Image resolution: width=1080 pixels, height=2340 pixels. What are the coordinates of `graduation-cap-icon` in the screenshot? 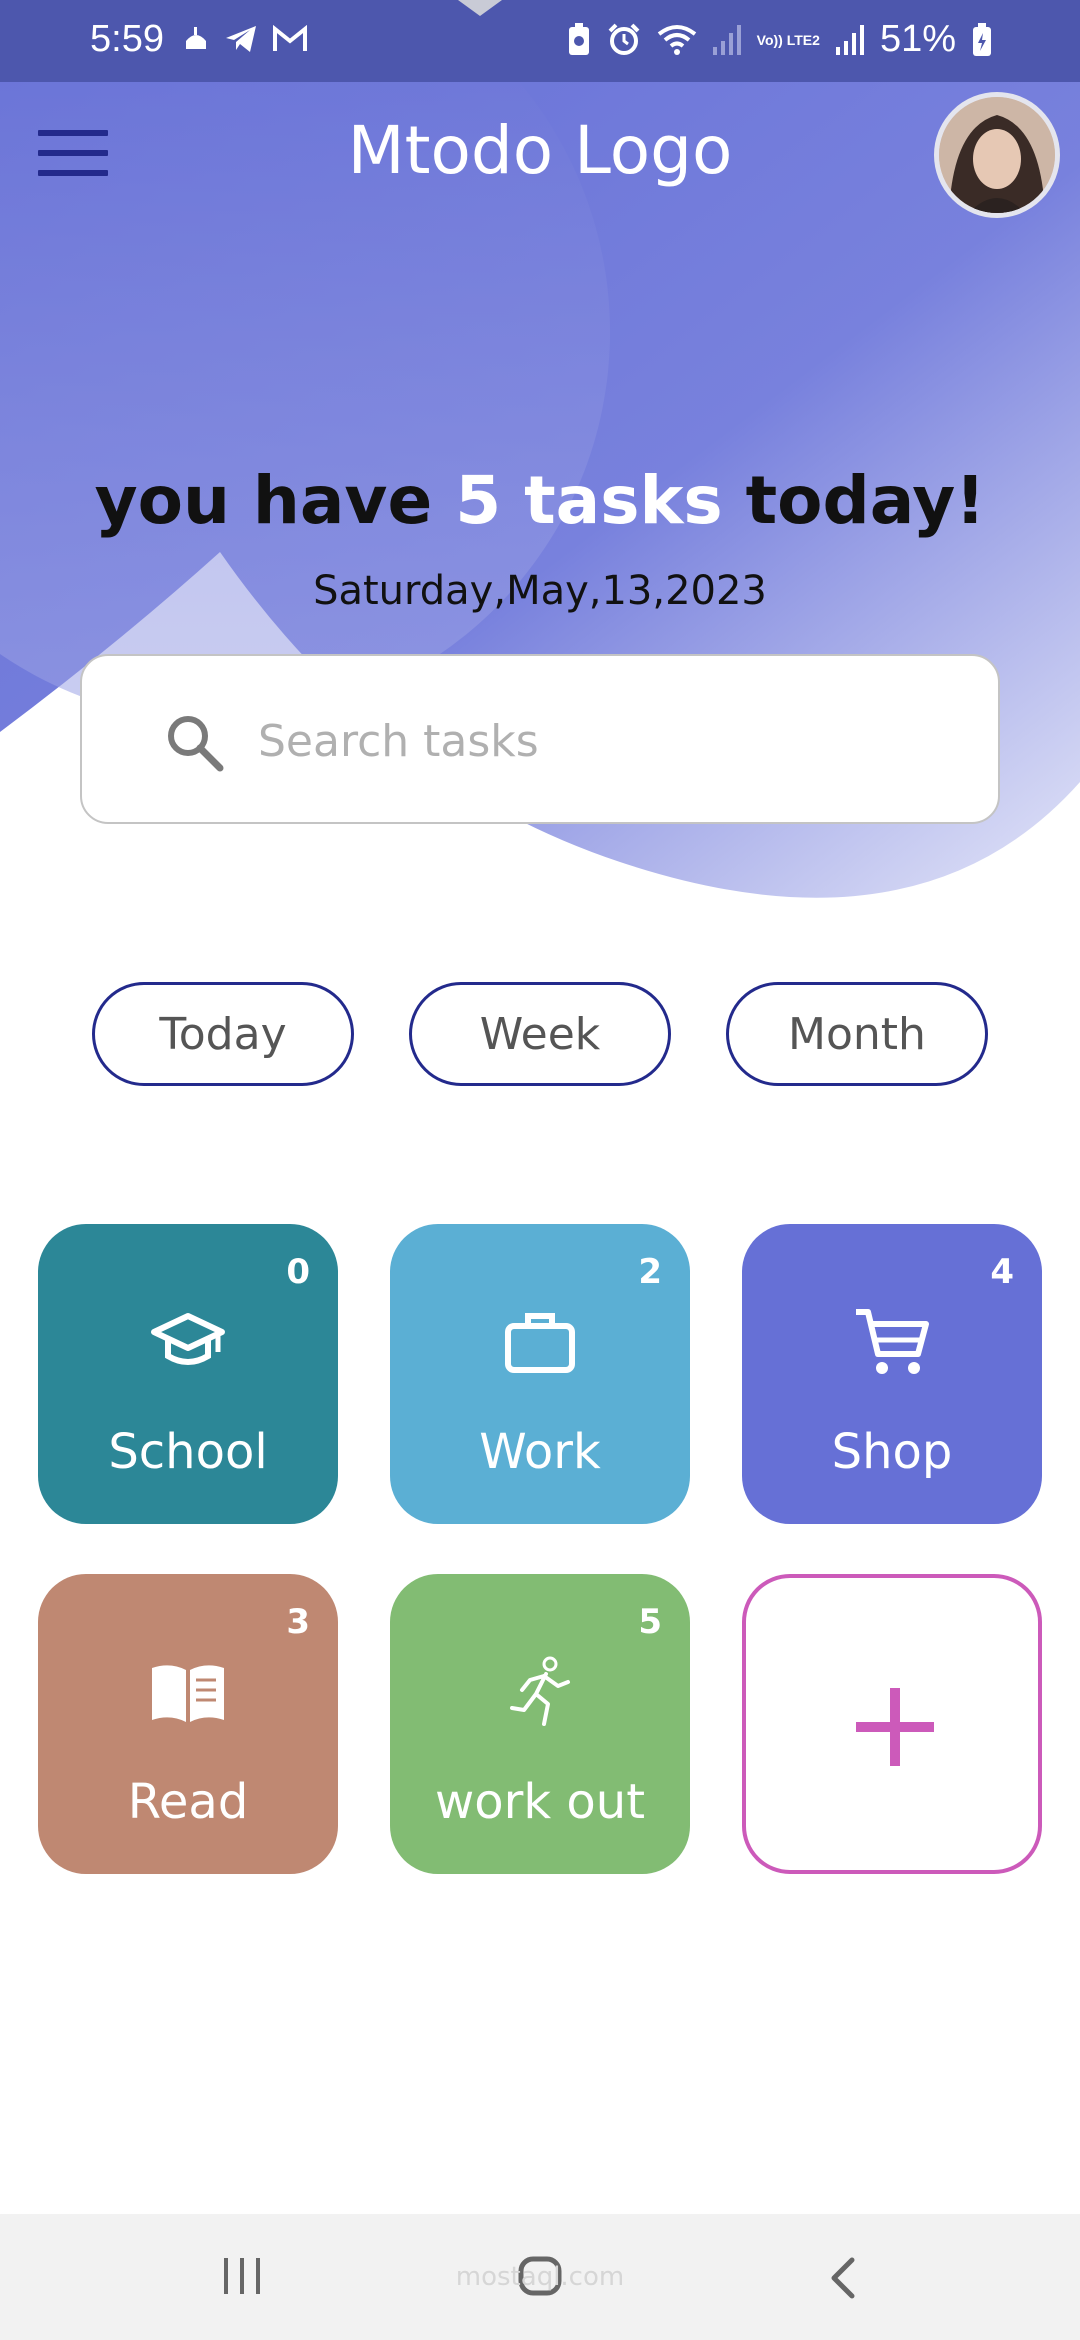 It's located at (188, 1339).